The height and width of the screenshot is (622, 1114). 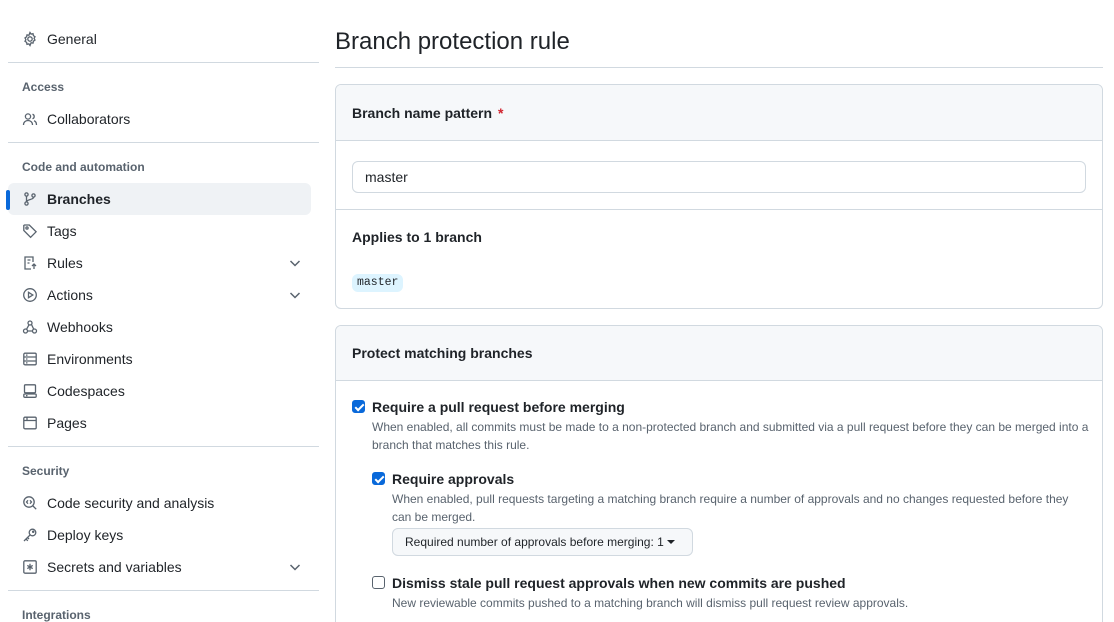 What do you see at coordinates (417, 237) in the screenshot?
I see `applies-to-text: Applies to 1 branch` at bounding box center [417, 237].